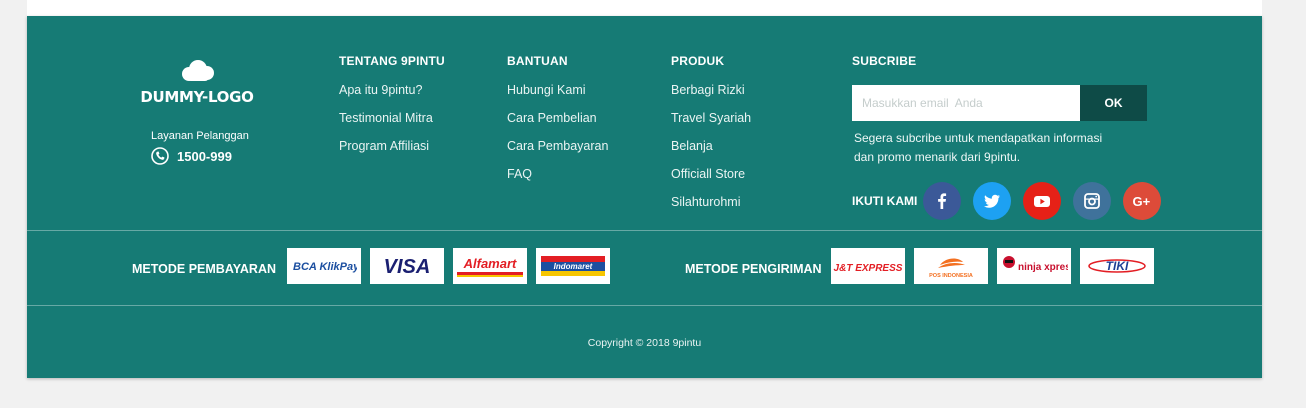 This screenshot has width=1306, height=408. I want to click on payment-method-name: VISA, so click(407, 267).